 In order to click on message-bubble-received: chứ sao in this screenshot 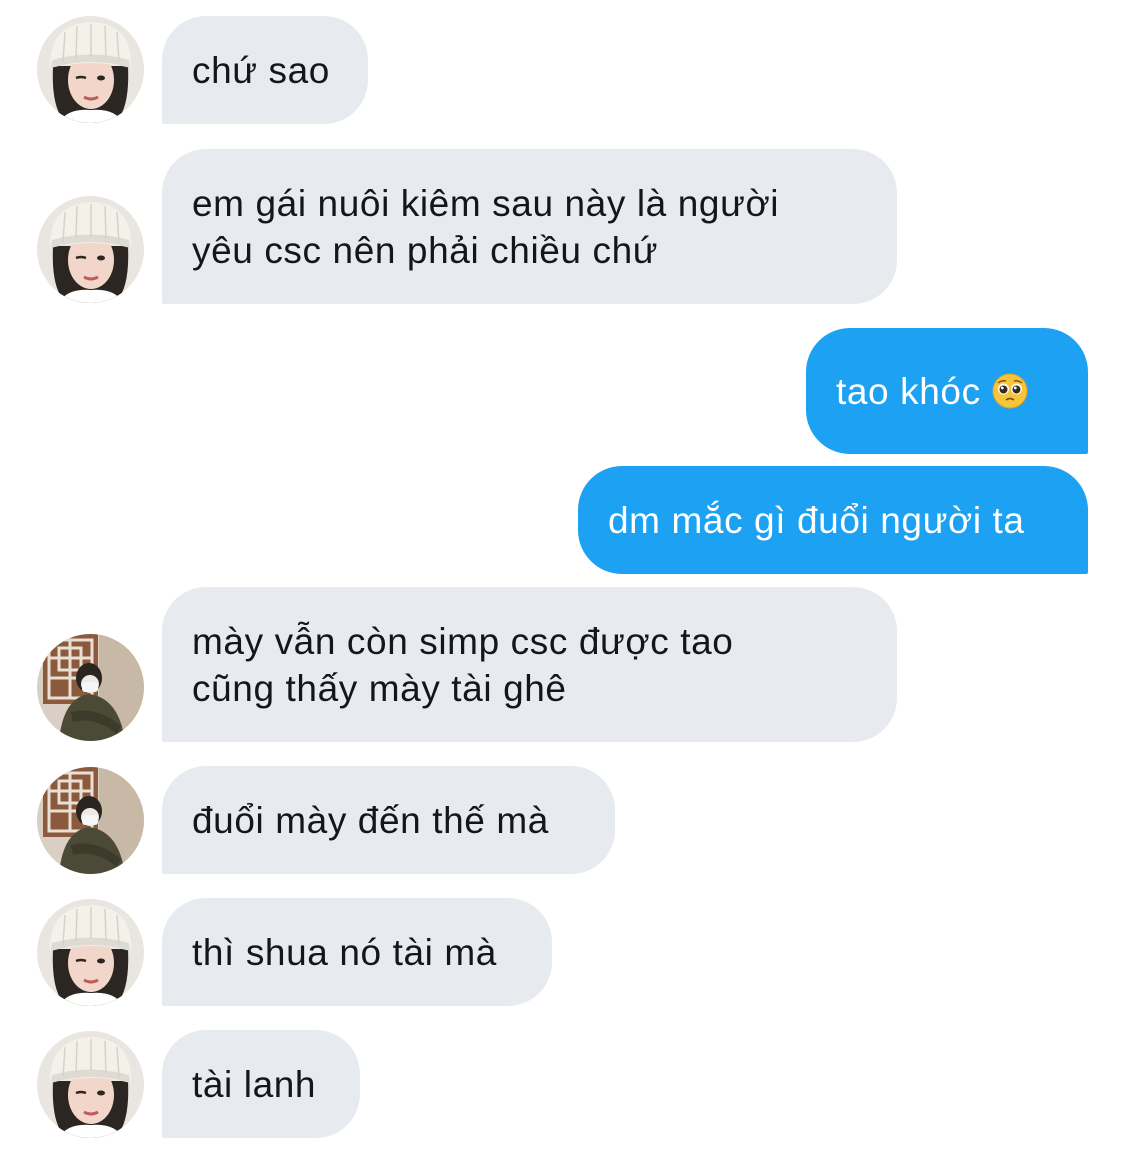, I will do `click(265, 70)`.